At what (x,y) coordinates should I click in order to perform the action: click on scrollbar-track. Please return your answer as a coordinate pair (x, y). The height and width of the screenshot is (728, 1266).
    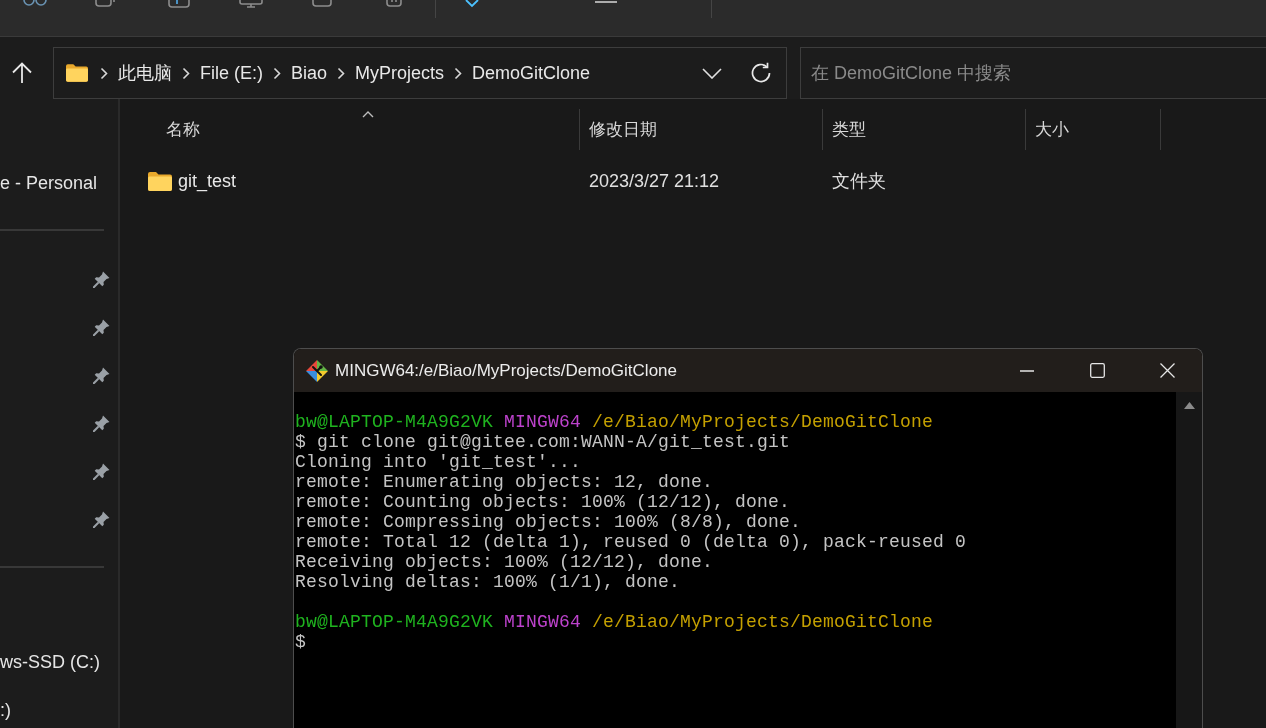
    Looking at the image, I should click on (1189, 560).